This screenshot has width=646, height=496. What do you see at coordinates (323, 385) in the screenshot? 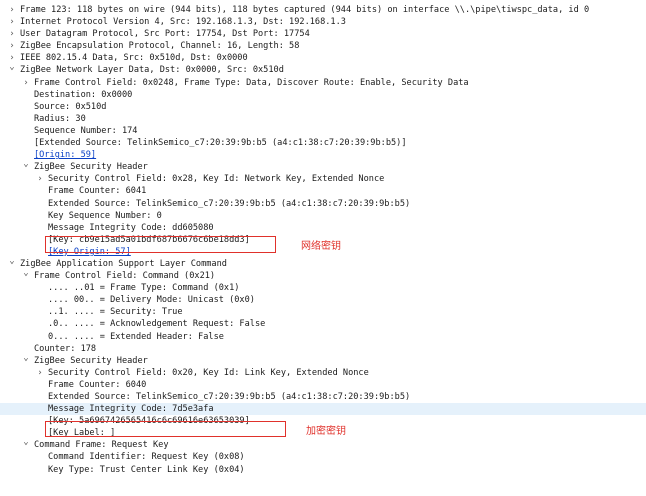
I see `tree-row: Frame Counter: 6040` at bounding box center [323, 385].